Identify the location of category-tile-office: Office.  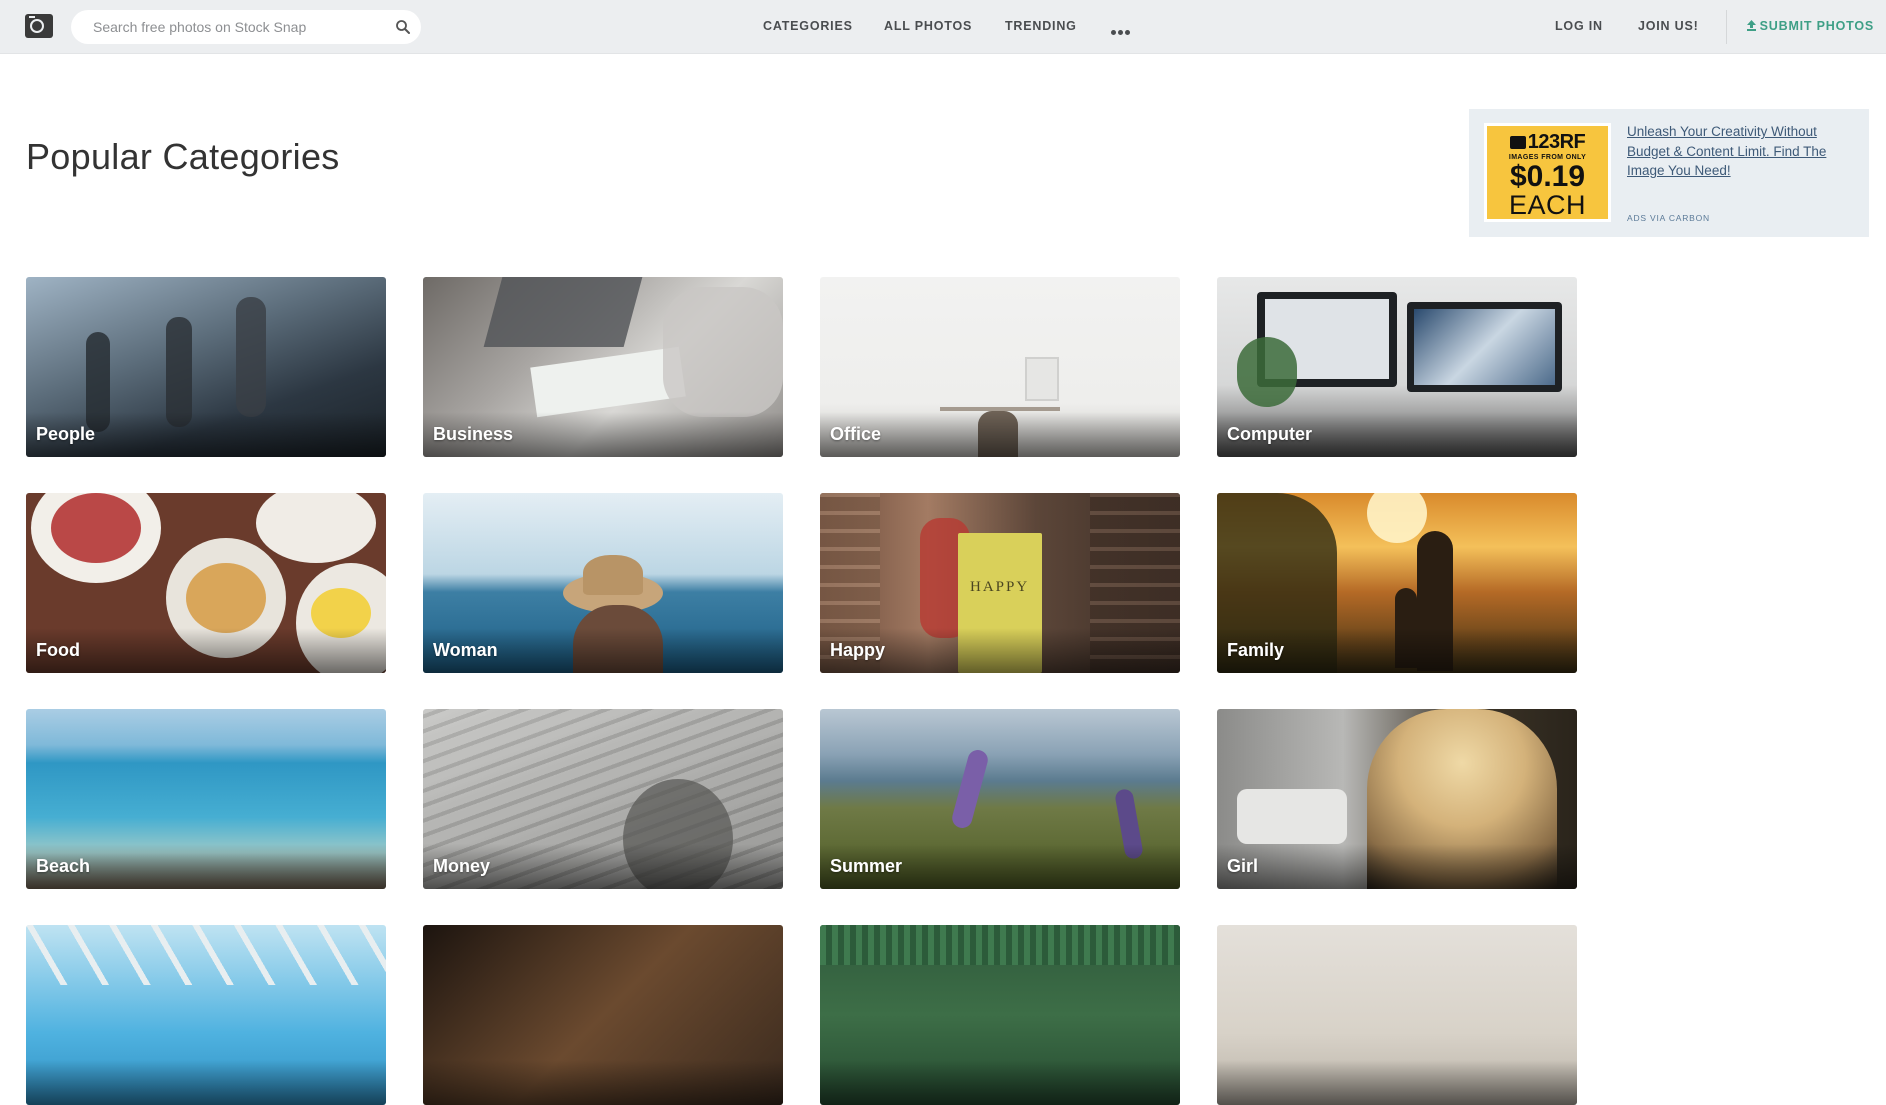
(1000, 367).